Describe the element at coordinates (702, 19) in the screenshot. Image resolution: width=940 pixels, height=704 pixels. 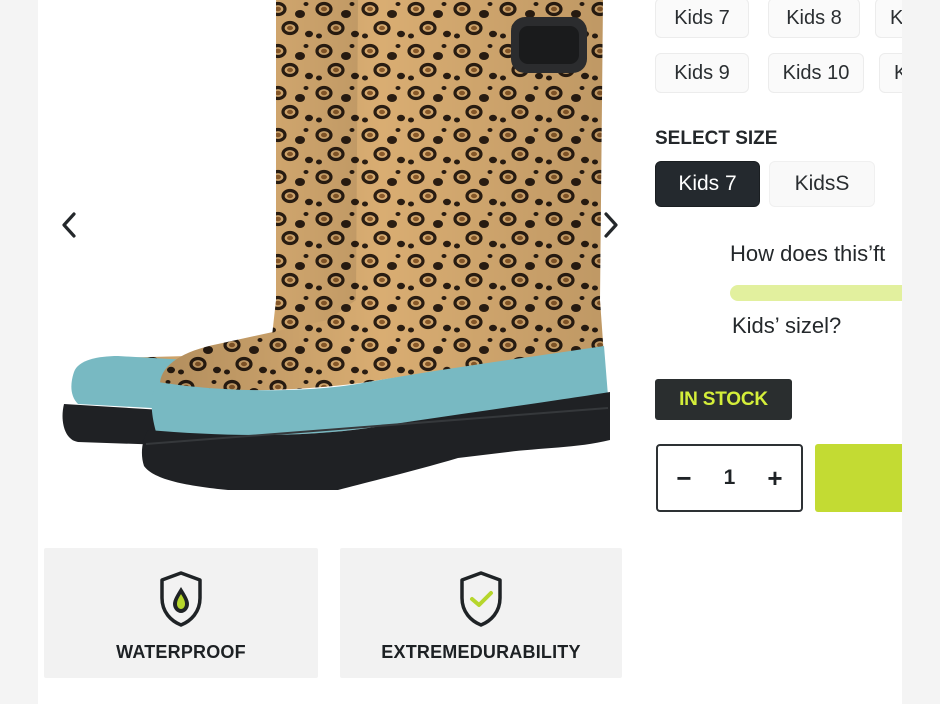
I see `size-chip: Kids 7` at that location.